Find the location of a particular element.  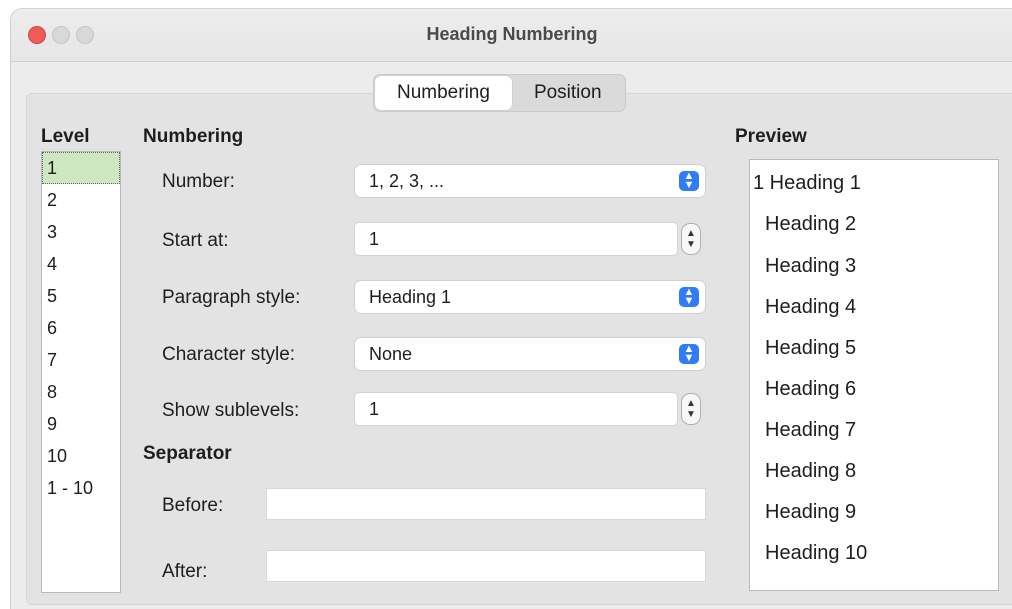

window-title: Heading Numbering is located at coordinates (512, 34).